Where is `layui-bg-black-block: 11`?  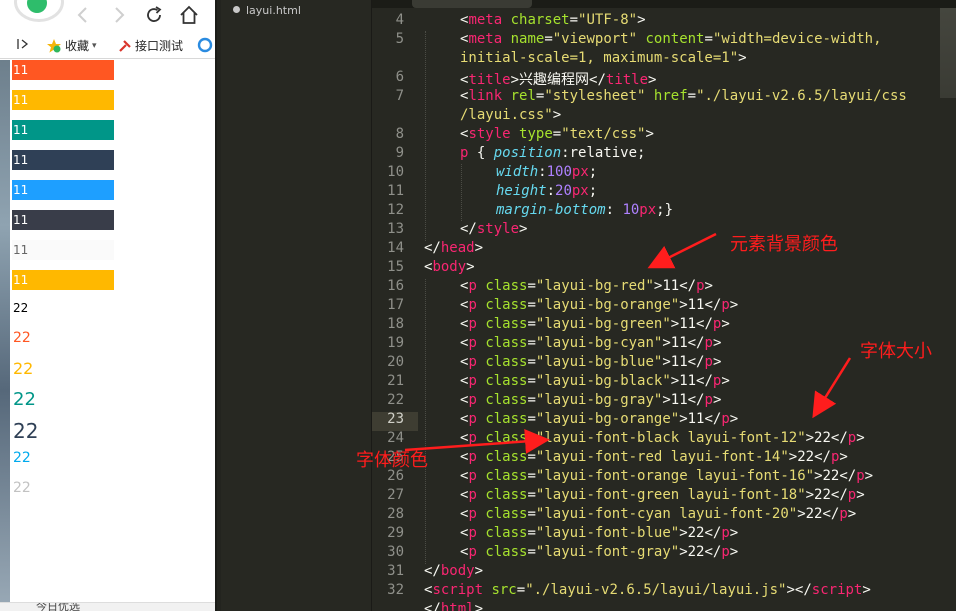
layui-bg-black-block: 11 is located at coordinates (63, 220).